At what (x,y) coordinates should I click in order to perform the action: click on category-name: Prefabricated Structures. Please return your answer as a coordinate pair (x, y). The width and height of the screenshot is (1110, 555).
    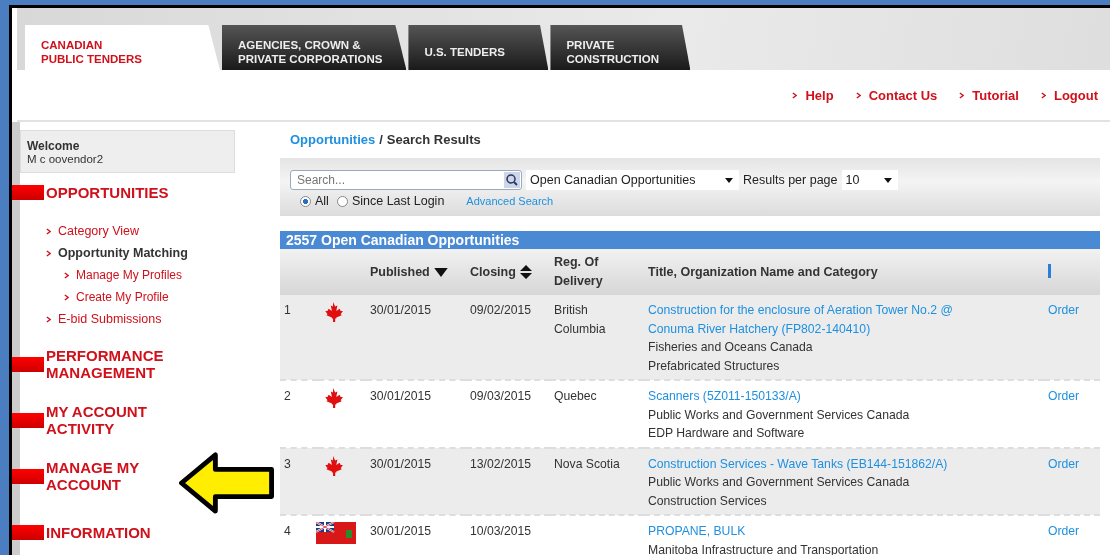
    Looking at the image, I should click on (714, 366).